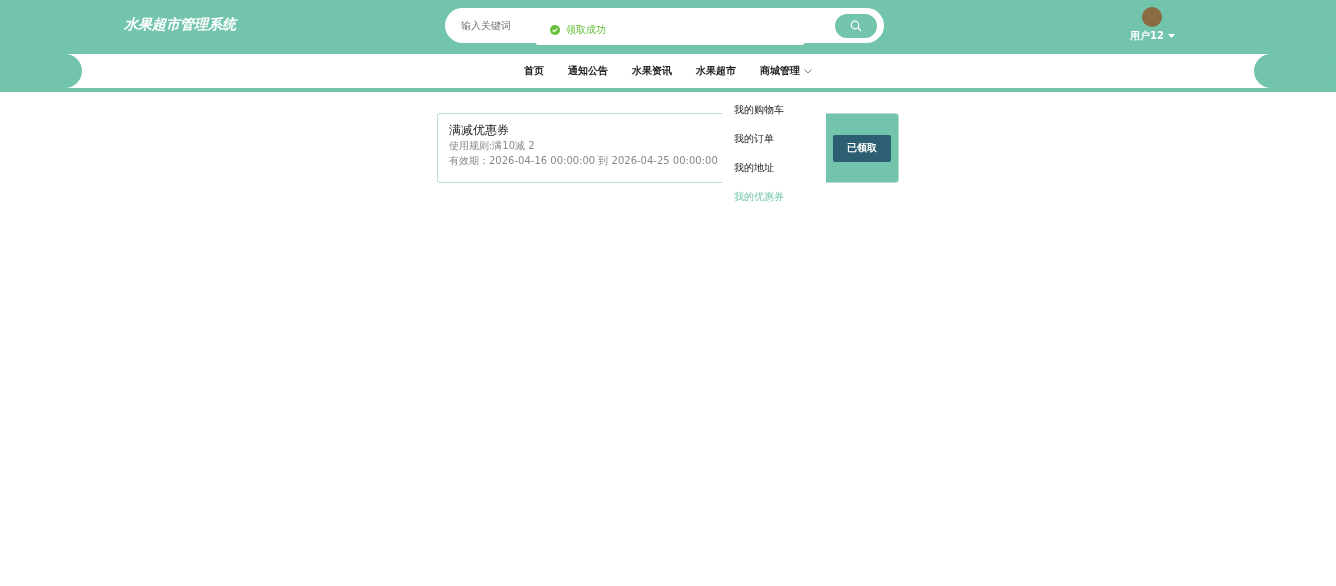 The height and width of the screenshot is (586, 1336). I want to click on toast-message: 领取成功, so click(586, 29).